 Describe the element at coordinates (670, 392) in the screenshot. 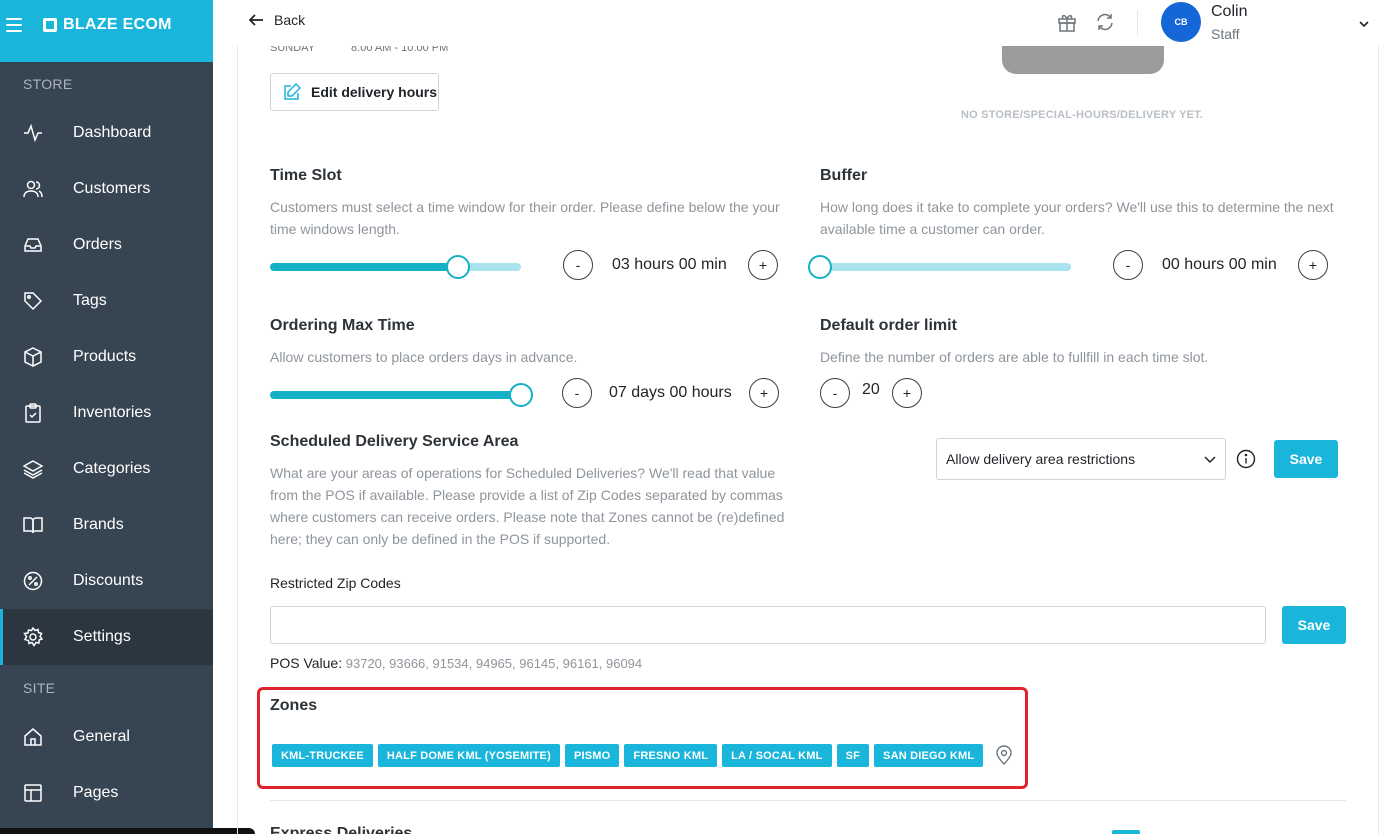

I see `ordering-max-value: 07 days 00 hours` at that location.